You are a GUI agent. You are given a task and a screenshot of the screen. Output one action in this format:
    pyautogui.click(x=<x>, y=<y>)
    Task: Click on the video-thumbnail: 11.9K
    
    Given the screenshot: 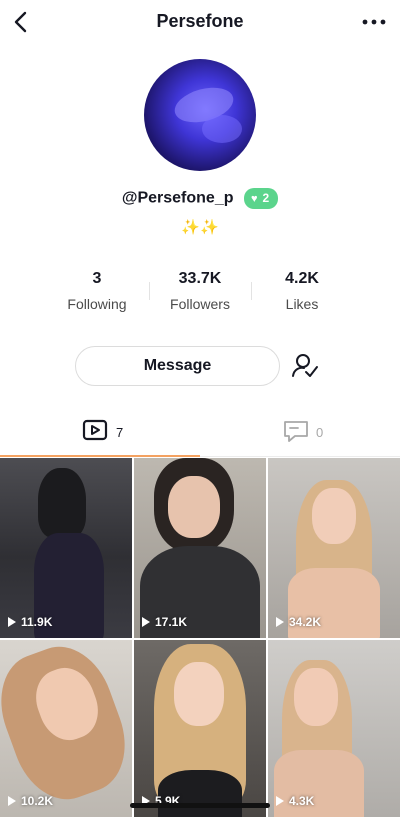 What is the action you would take?
    pyautogui.click(x=66, y=548)
    